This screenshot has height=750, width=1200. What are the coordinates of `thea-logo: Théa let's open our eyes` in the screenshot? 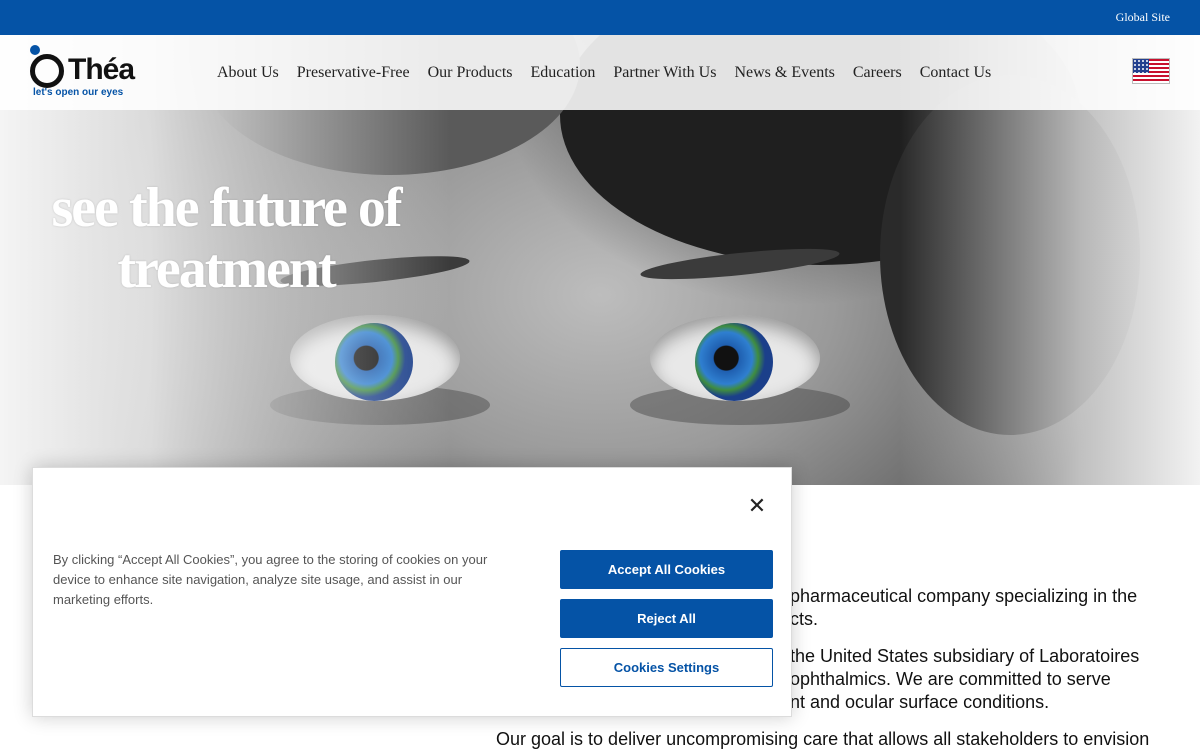 It's located at (85, 72).